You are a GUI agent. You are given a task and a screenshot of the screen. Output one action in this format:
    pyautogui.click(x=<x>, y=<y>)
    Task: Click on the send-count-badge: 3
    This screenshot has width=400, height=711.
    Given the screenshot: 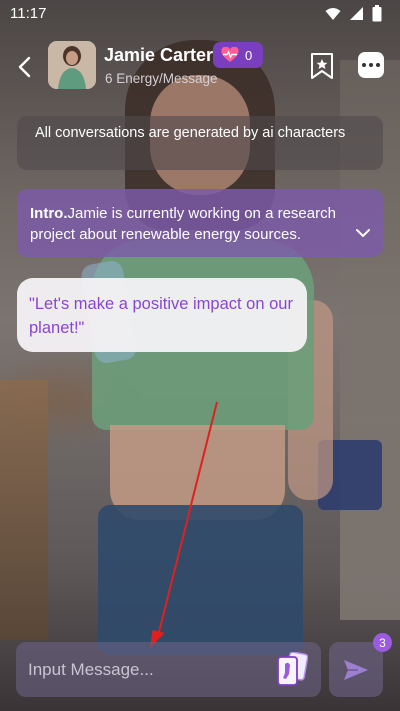 What is the action you would take?
    pyautogui.click(x=382, y=642)
    